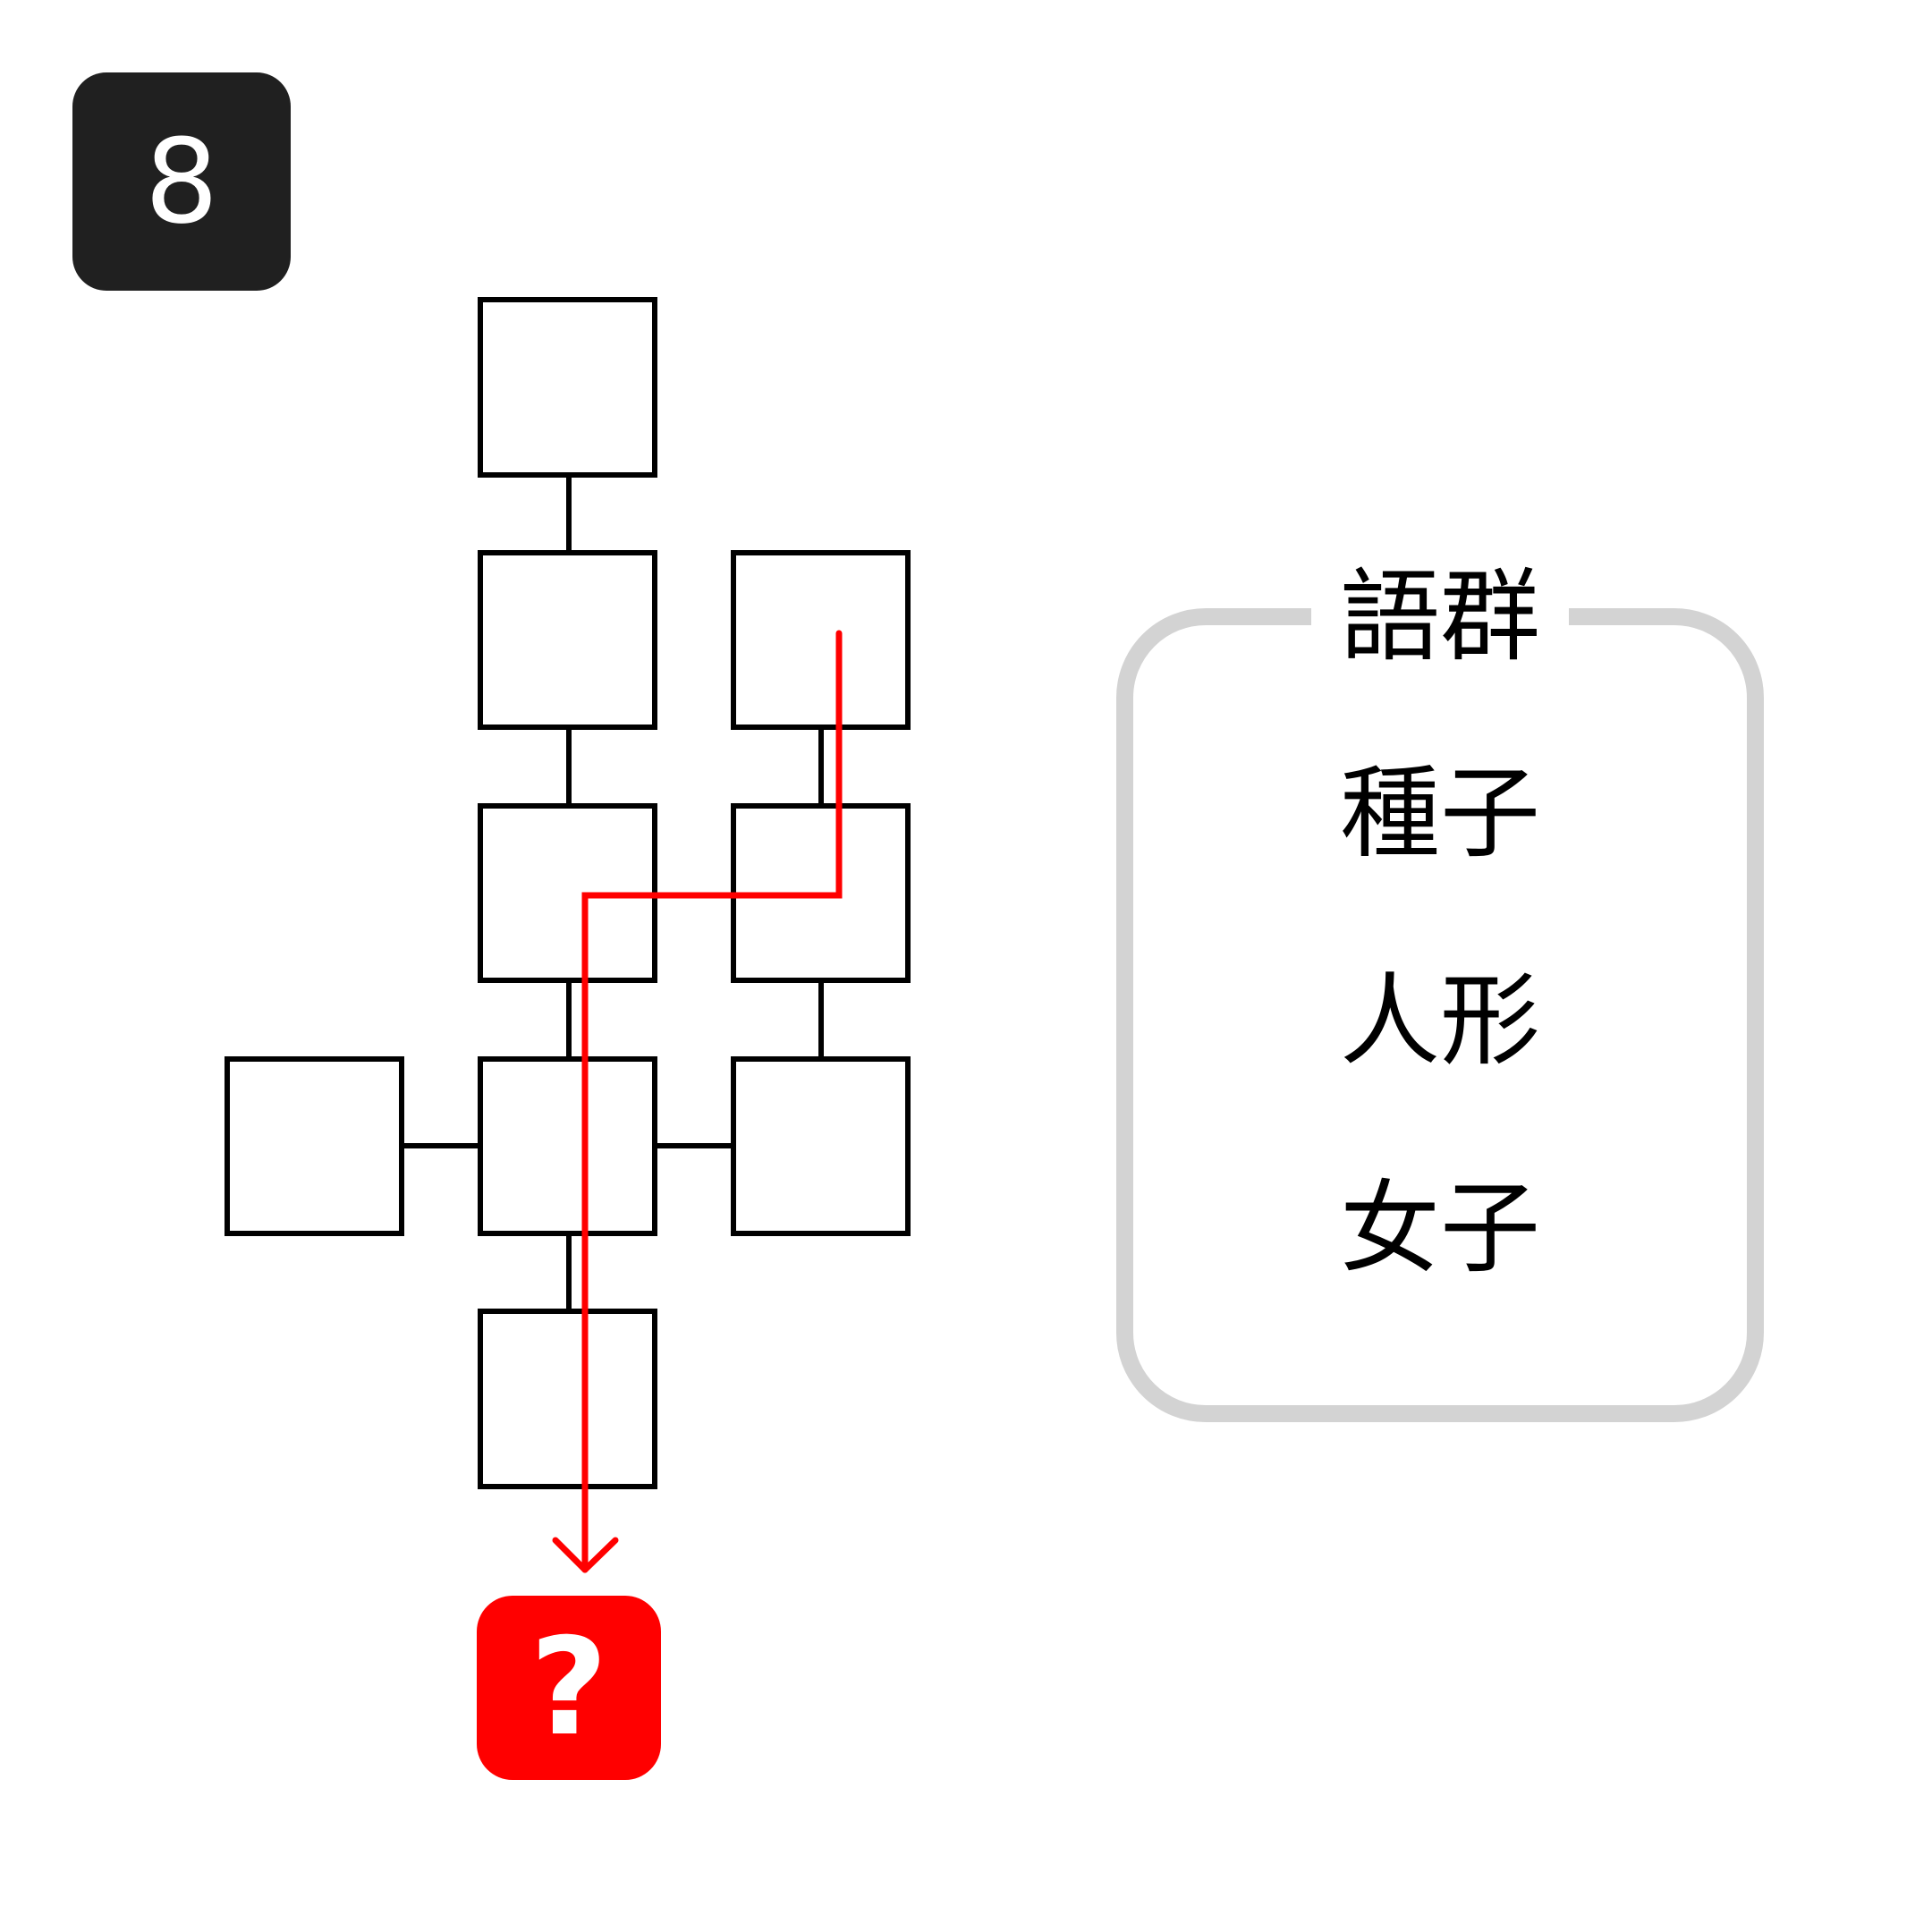  I want to click on answer-question-box: ?, so click(569, 1688).